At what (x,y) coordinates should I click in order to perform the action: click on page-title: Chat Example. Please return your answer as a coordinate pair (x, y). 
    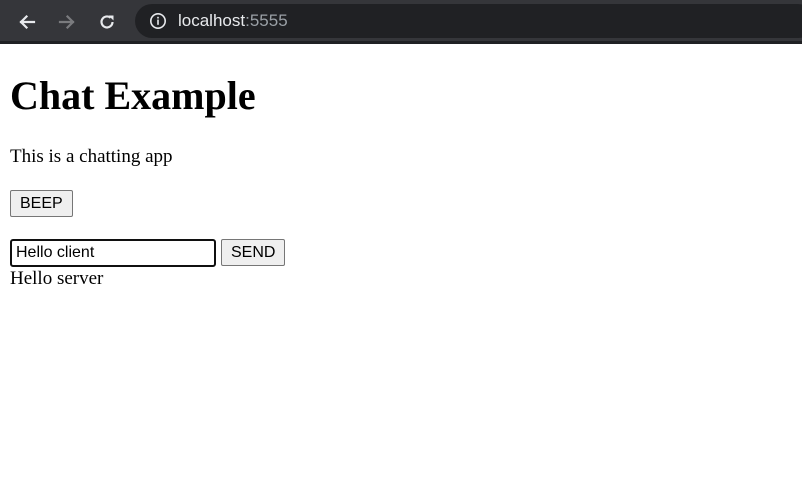
    Looking at the image, I should click on (133, 95).